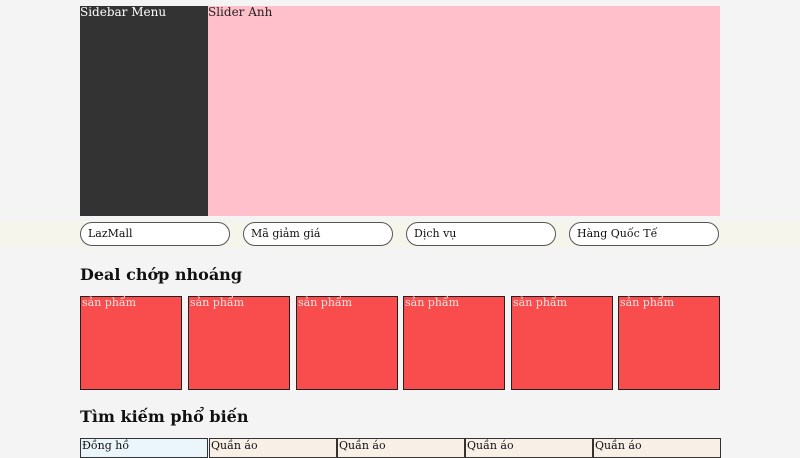 This screenshot has height=458, width=800. I want to click on slider-label: Slider Anh, so click(240, 12).